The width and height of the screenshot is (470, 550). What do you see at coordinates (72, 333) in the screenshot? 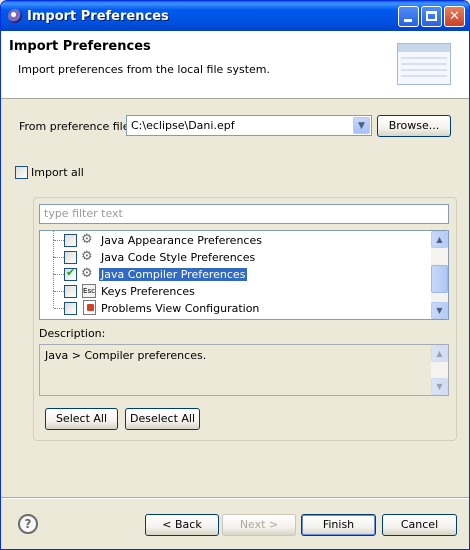
I see `description-label: Description:` at bounding box center [72, 333].